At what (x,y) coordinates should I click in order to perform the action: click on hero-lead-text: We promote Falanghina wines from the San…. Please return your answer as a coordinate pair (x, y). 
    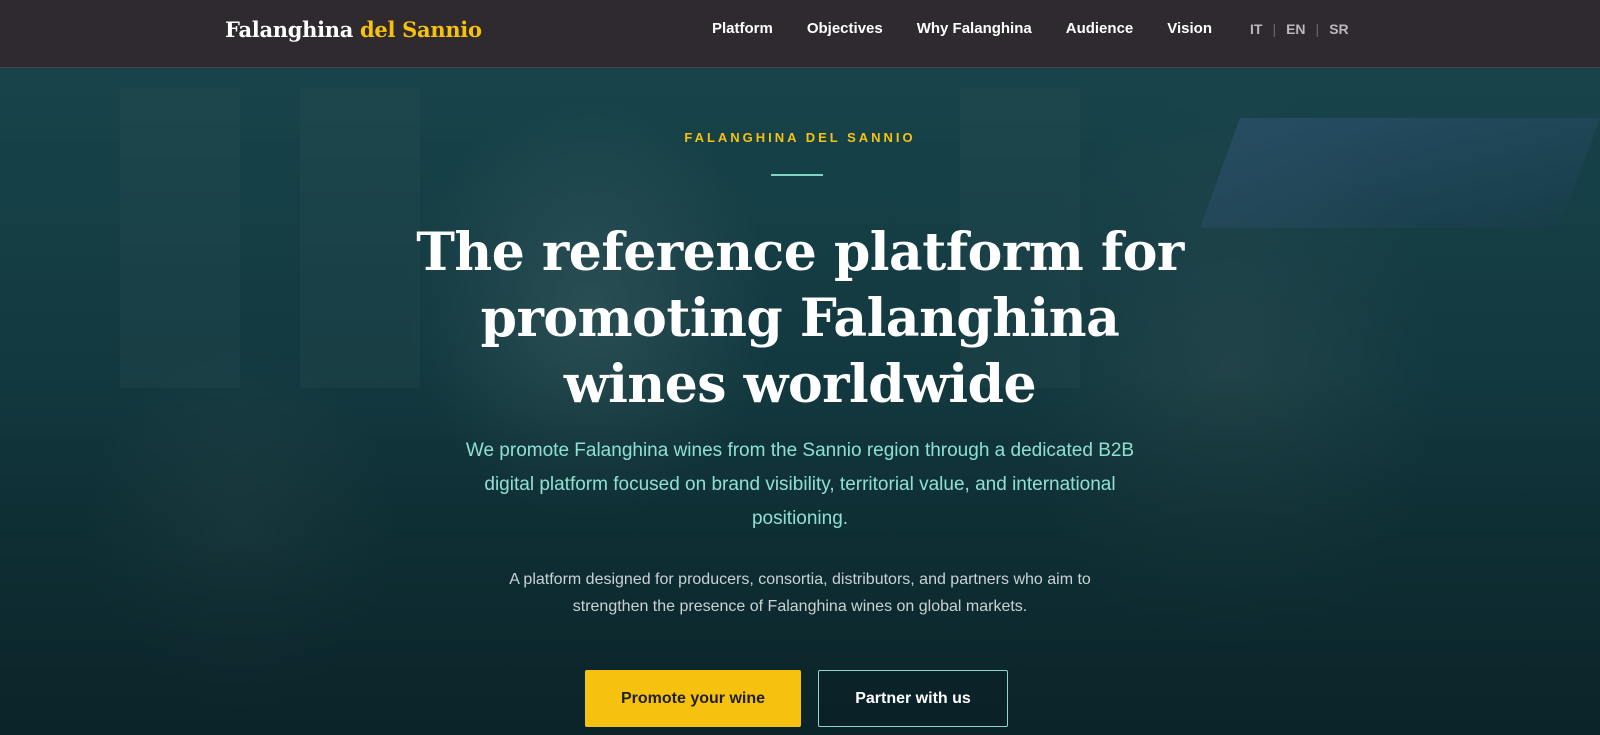
    Looking at the image, I should click on (800, 484).